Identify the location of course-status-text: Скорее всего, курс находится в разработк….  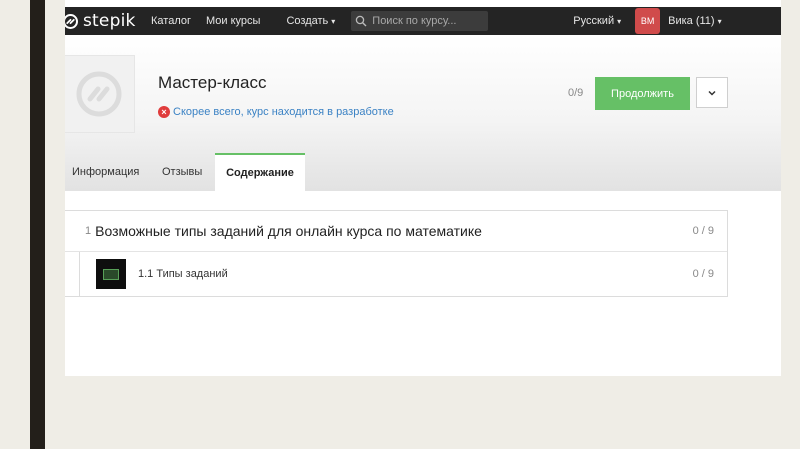
(283, 112).